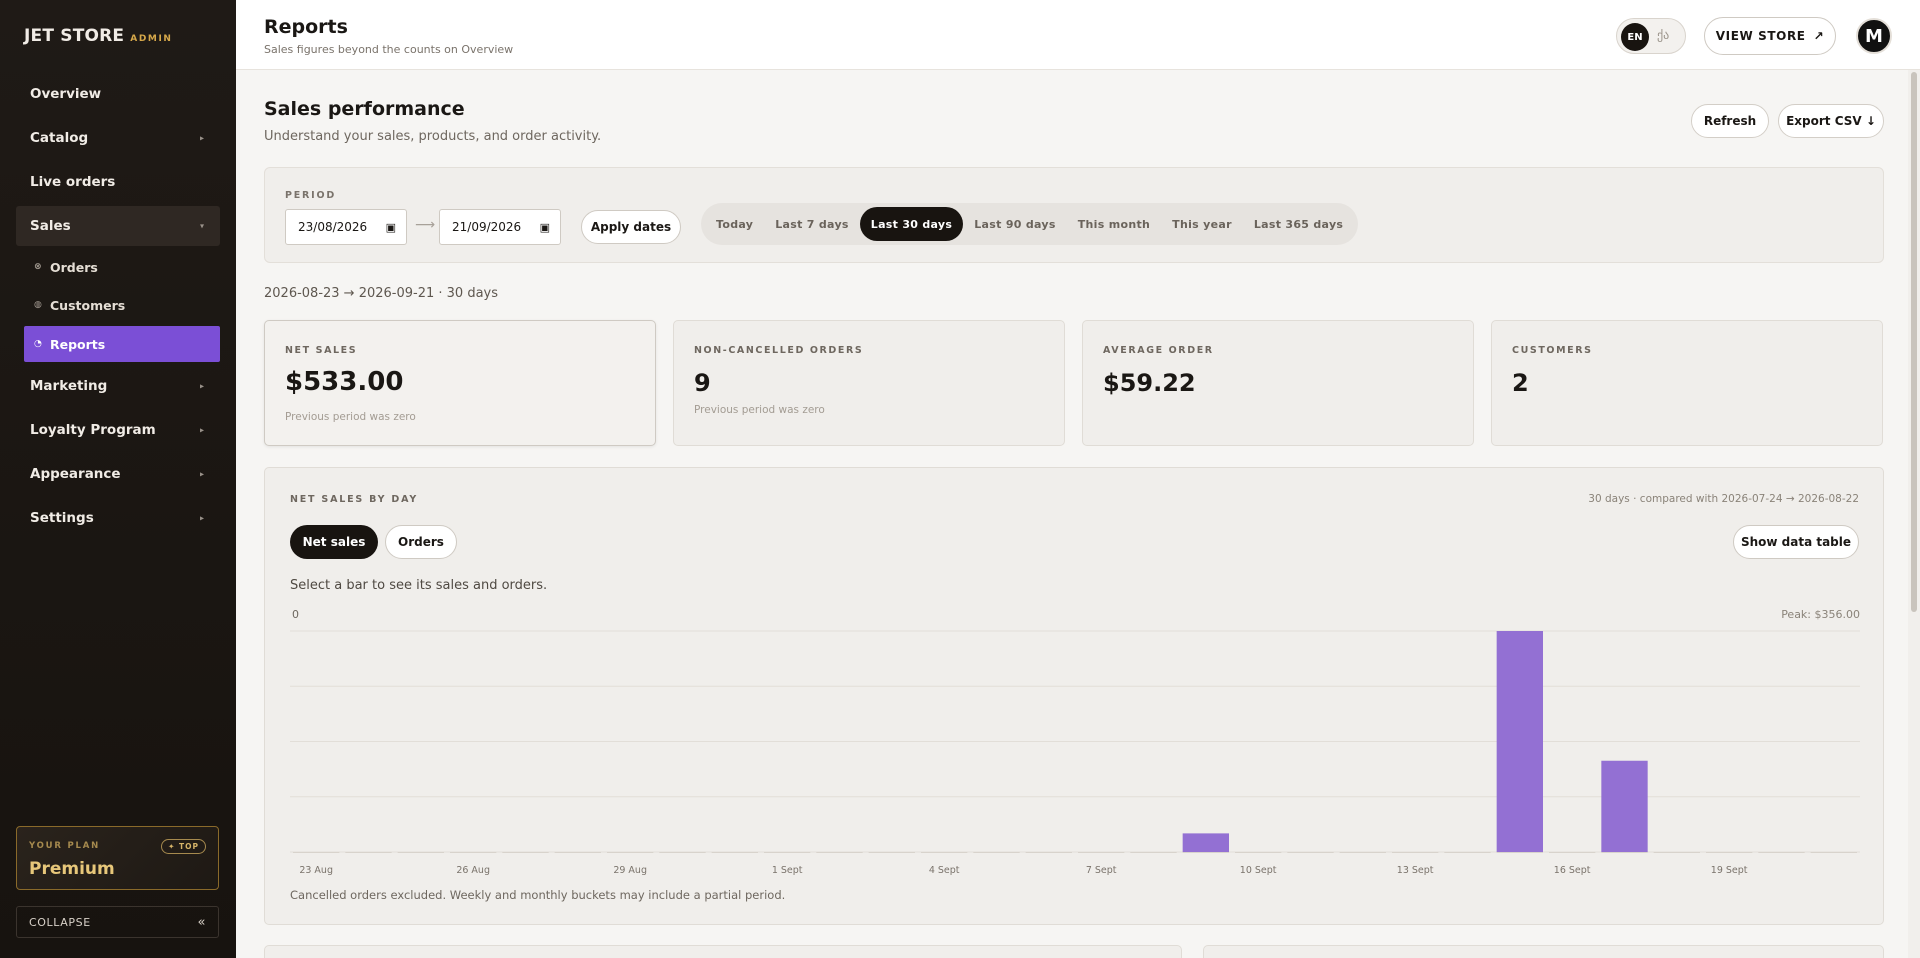 The height and width of the screenshot is (958, 1920). I want to click on sidebar-subitem-reports: ◔ Reports, so click(122, 344).